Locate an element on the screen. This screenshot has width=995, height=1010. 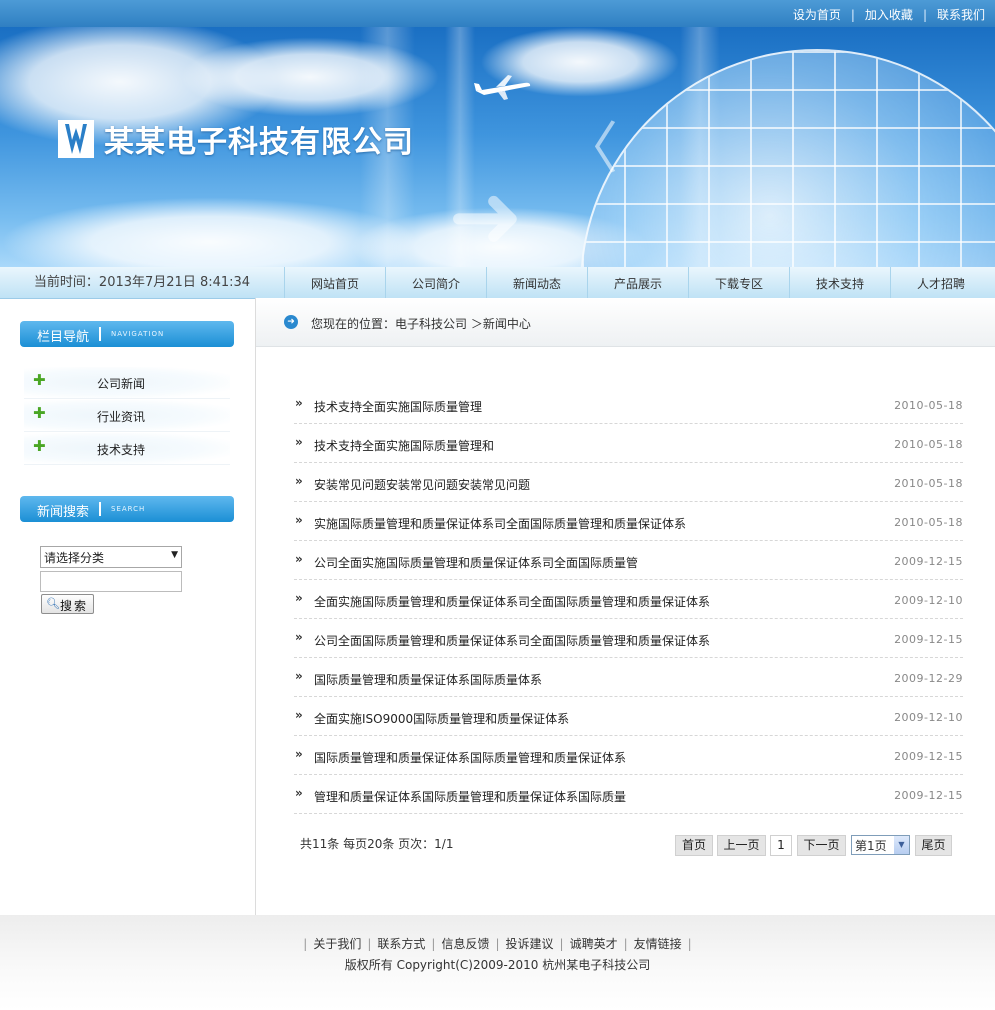
news-item: » 技术支持全面实施国际质量管理 2010-05-18 is located at coordinates (628, 405).